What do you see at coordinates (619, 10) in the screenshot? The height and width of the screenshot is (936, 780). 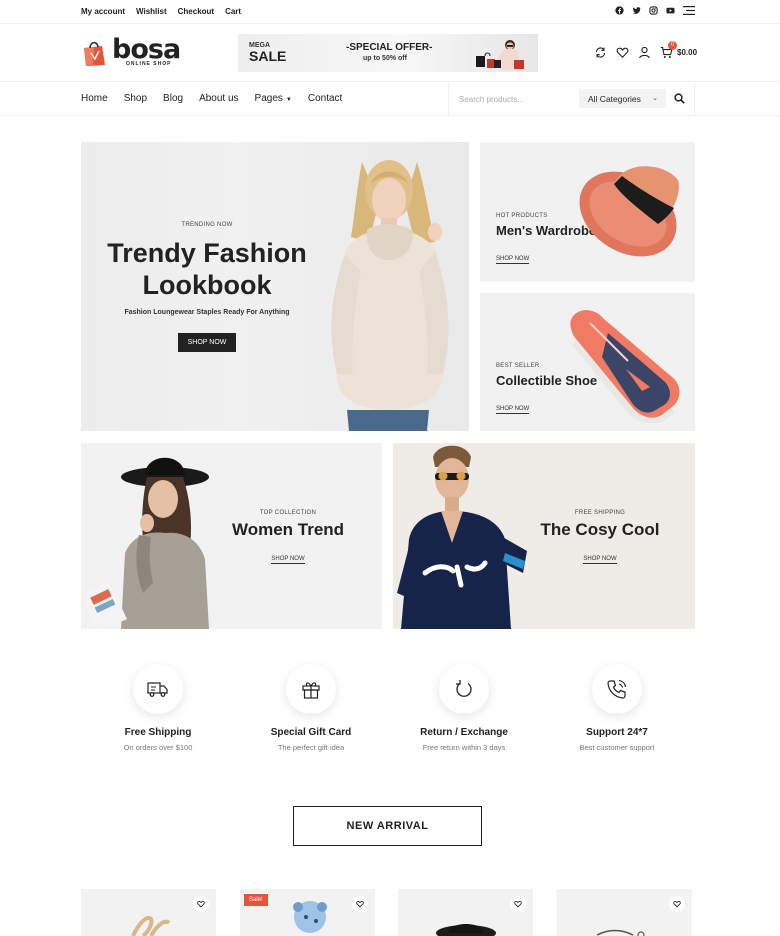 I see `facebook-icon` at bounding box center [619, 10].